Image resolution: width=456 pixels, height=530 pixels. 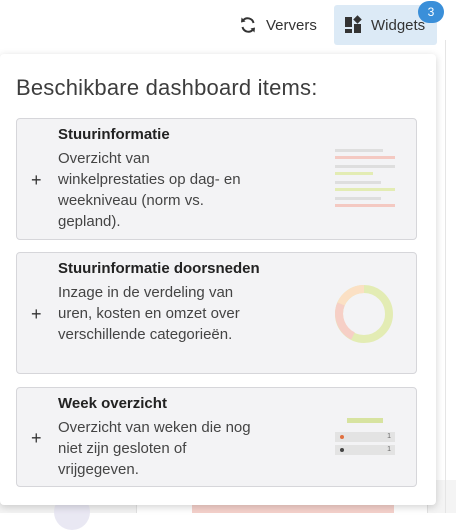 I want to click on refresh-label: Ververs, so click(x=291, y=25).